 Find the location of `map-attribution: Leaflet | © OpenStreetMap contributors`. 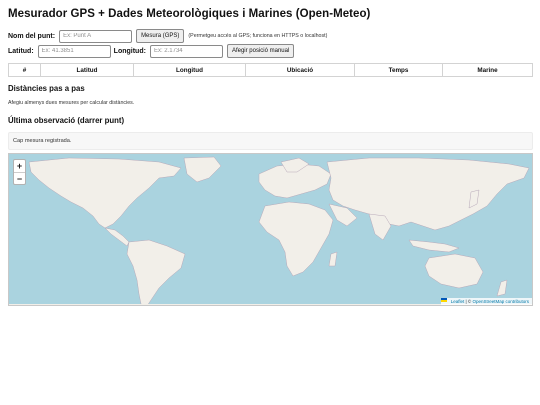

map-attribution: Leaflet | © OpenStreetMap contributors is located at coordinates (486, 301).